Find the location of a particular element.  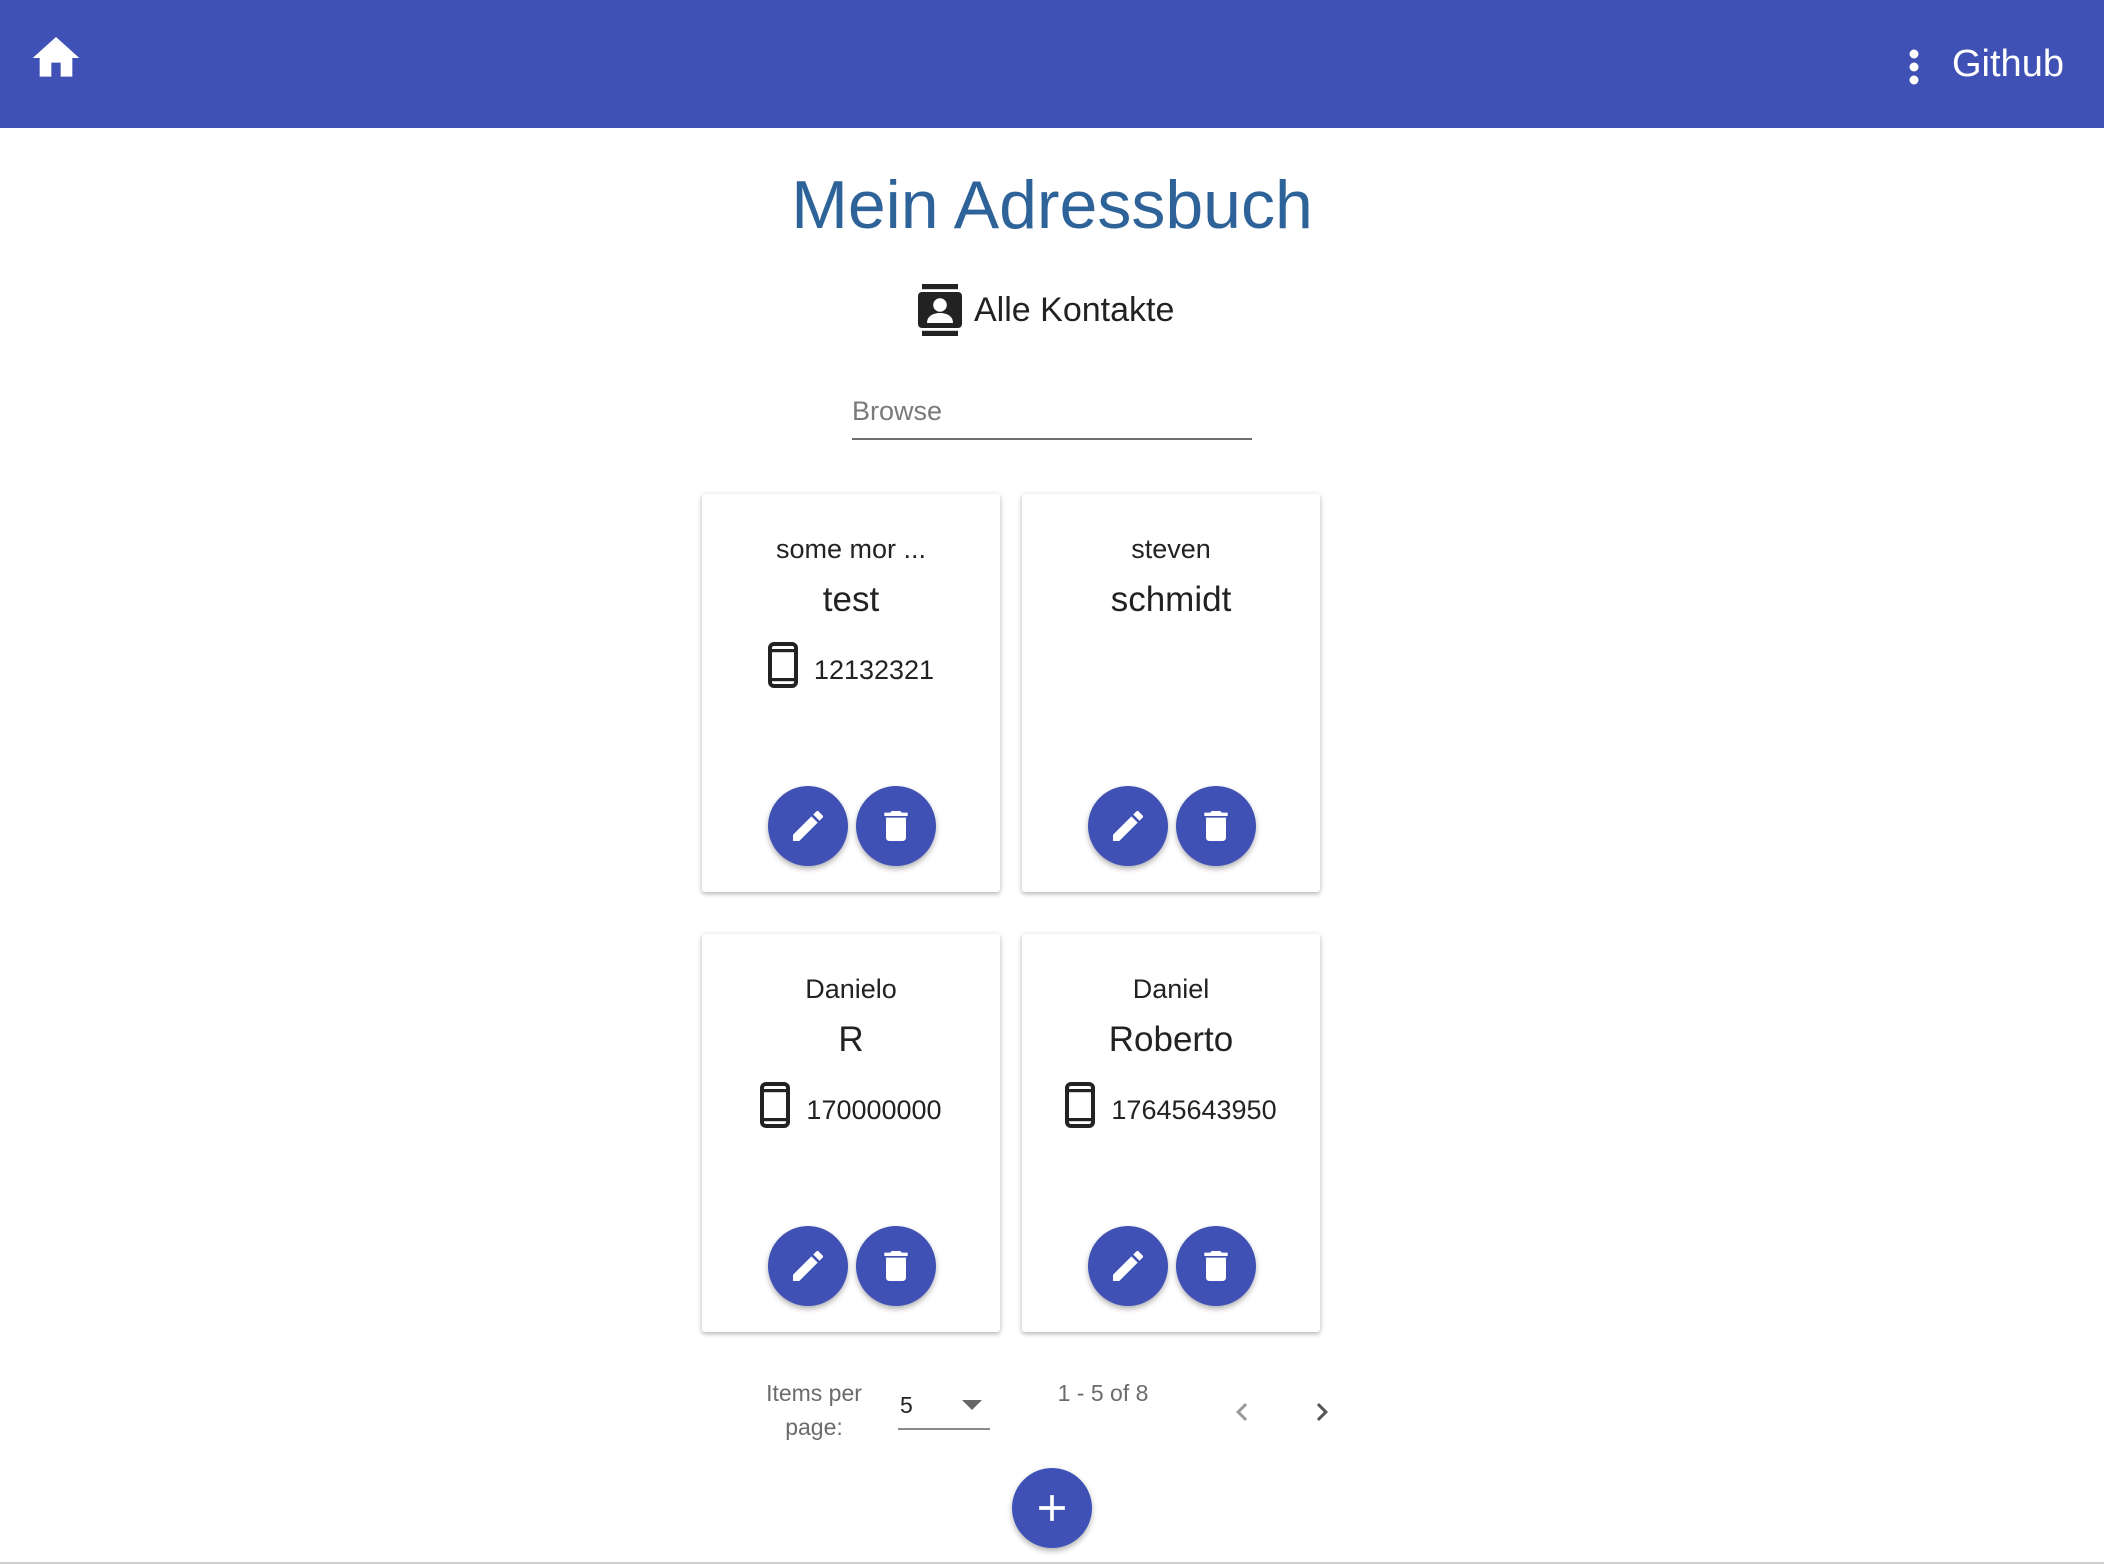

items-per-page-label: Items per page: is located at coordinates (814, 1410).